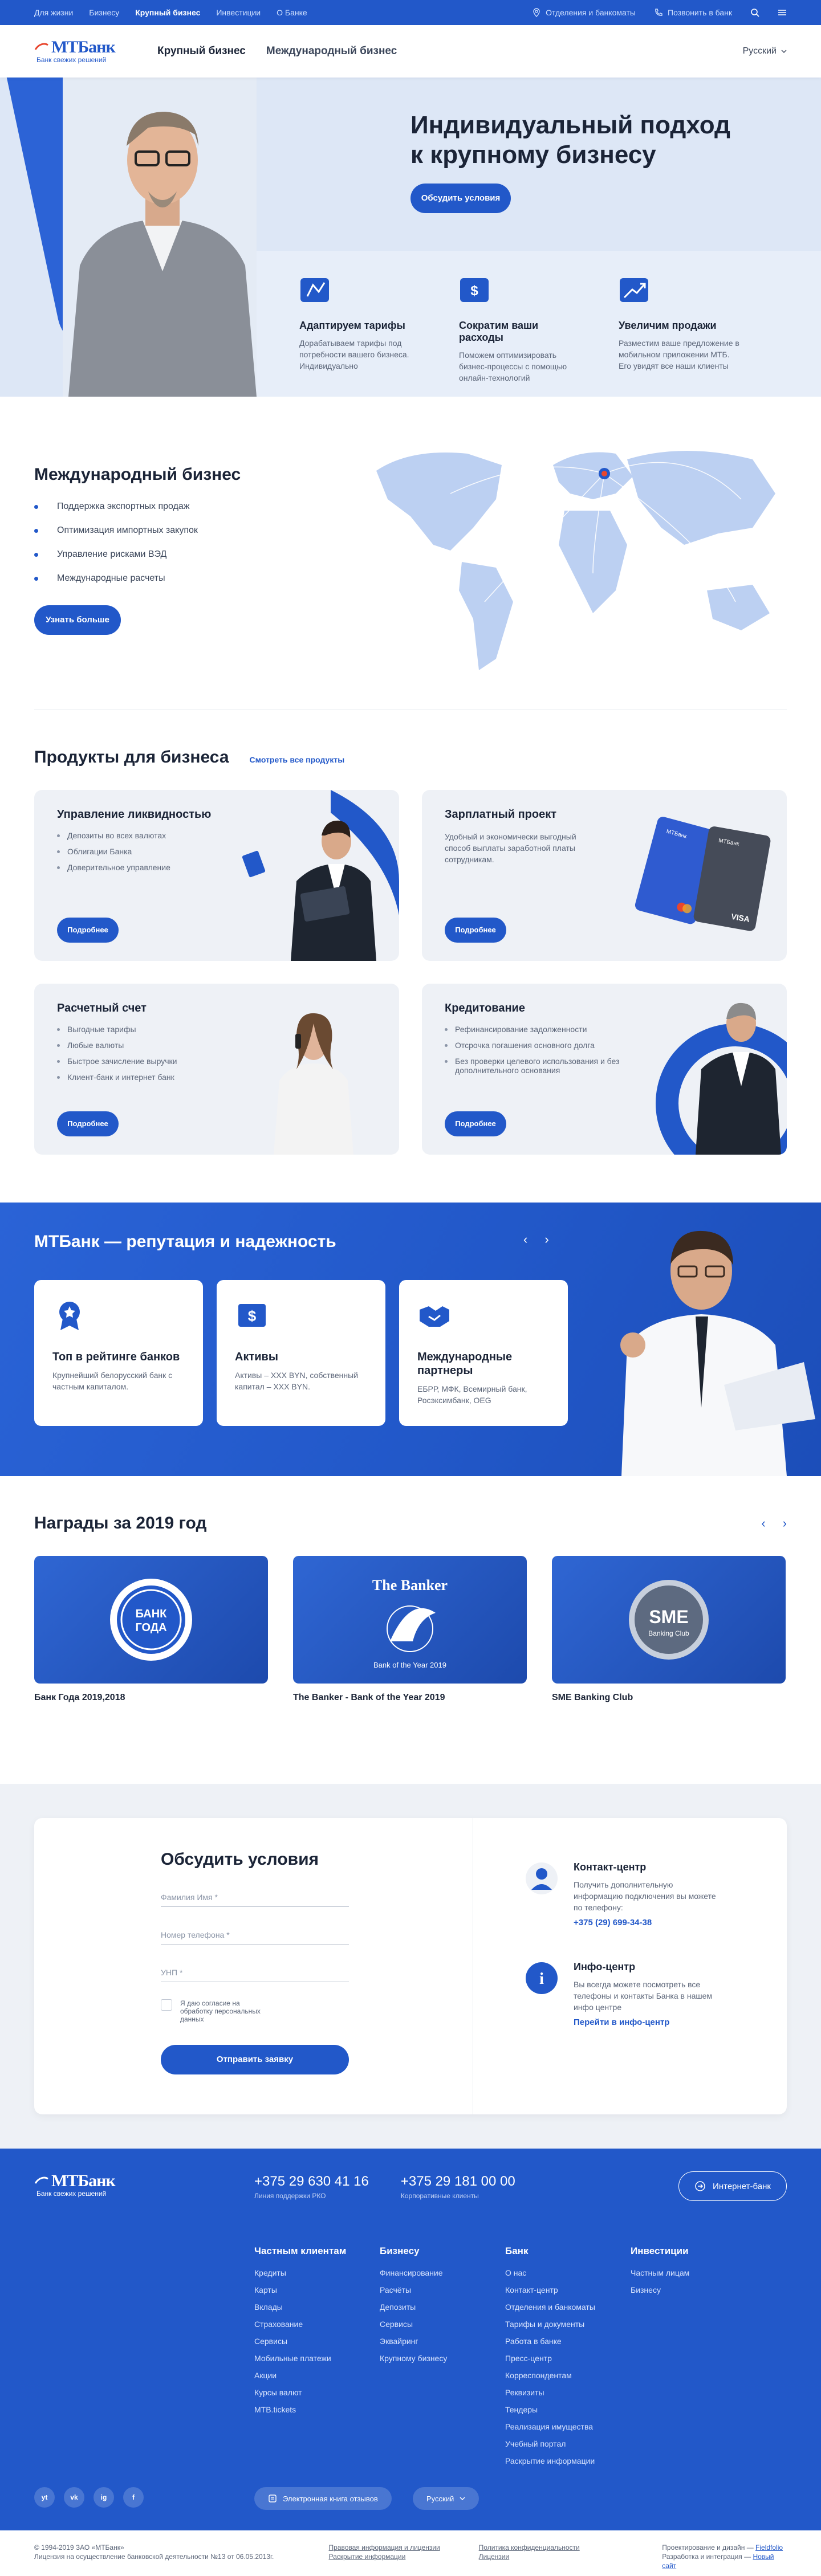  I want to click on footer-link: Кредиты, so click(317, 2272).